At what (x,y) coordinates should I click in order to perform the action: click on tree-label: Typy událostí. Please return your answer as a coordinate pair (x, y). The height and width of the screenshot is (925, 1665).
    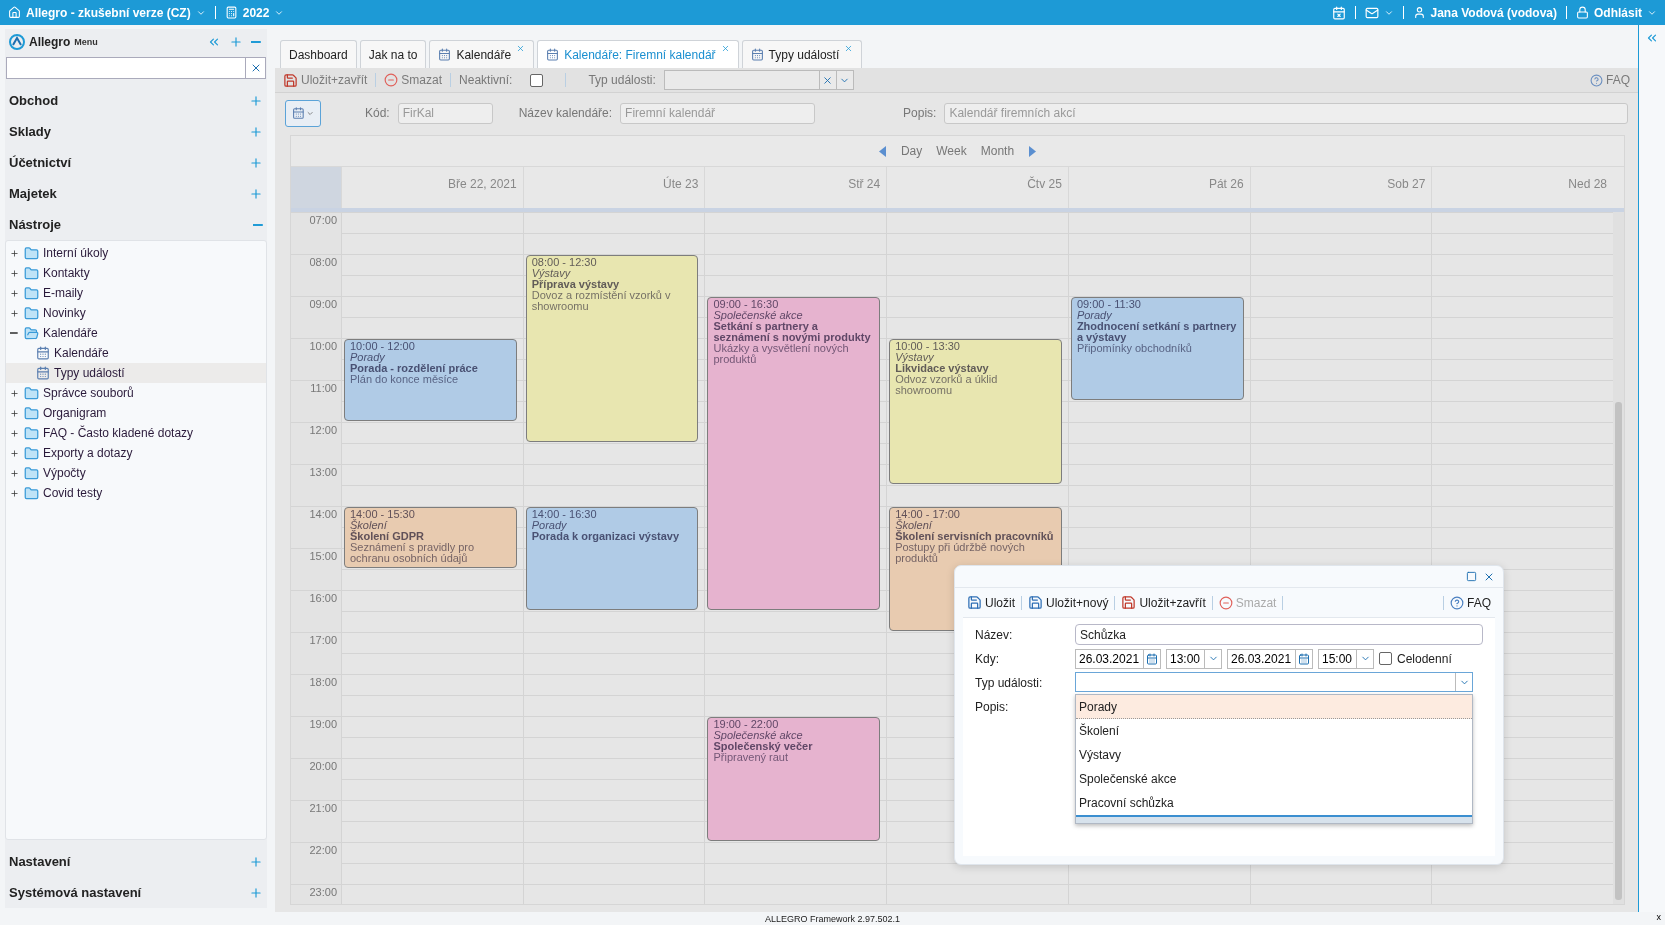
    Looking at the image, I should click on (89, 373).